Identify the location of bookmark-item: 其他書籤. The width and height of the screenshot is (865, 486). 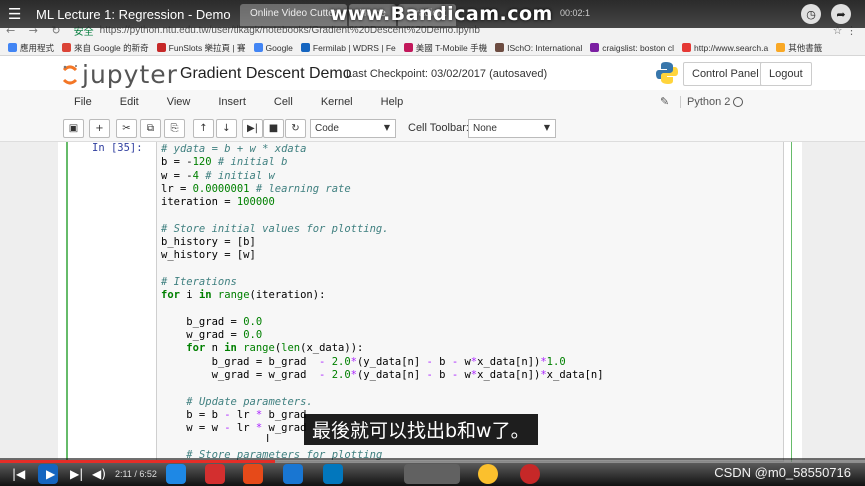
(799, 48).